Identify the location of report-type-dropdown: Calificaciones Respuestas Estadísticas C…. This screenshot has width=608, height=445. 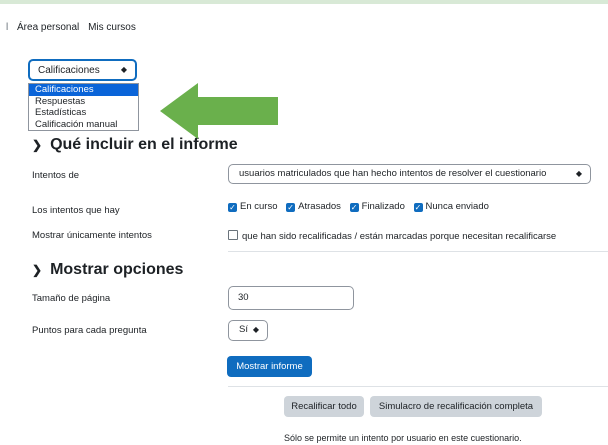
(83, 107).